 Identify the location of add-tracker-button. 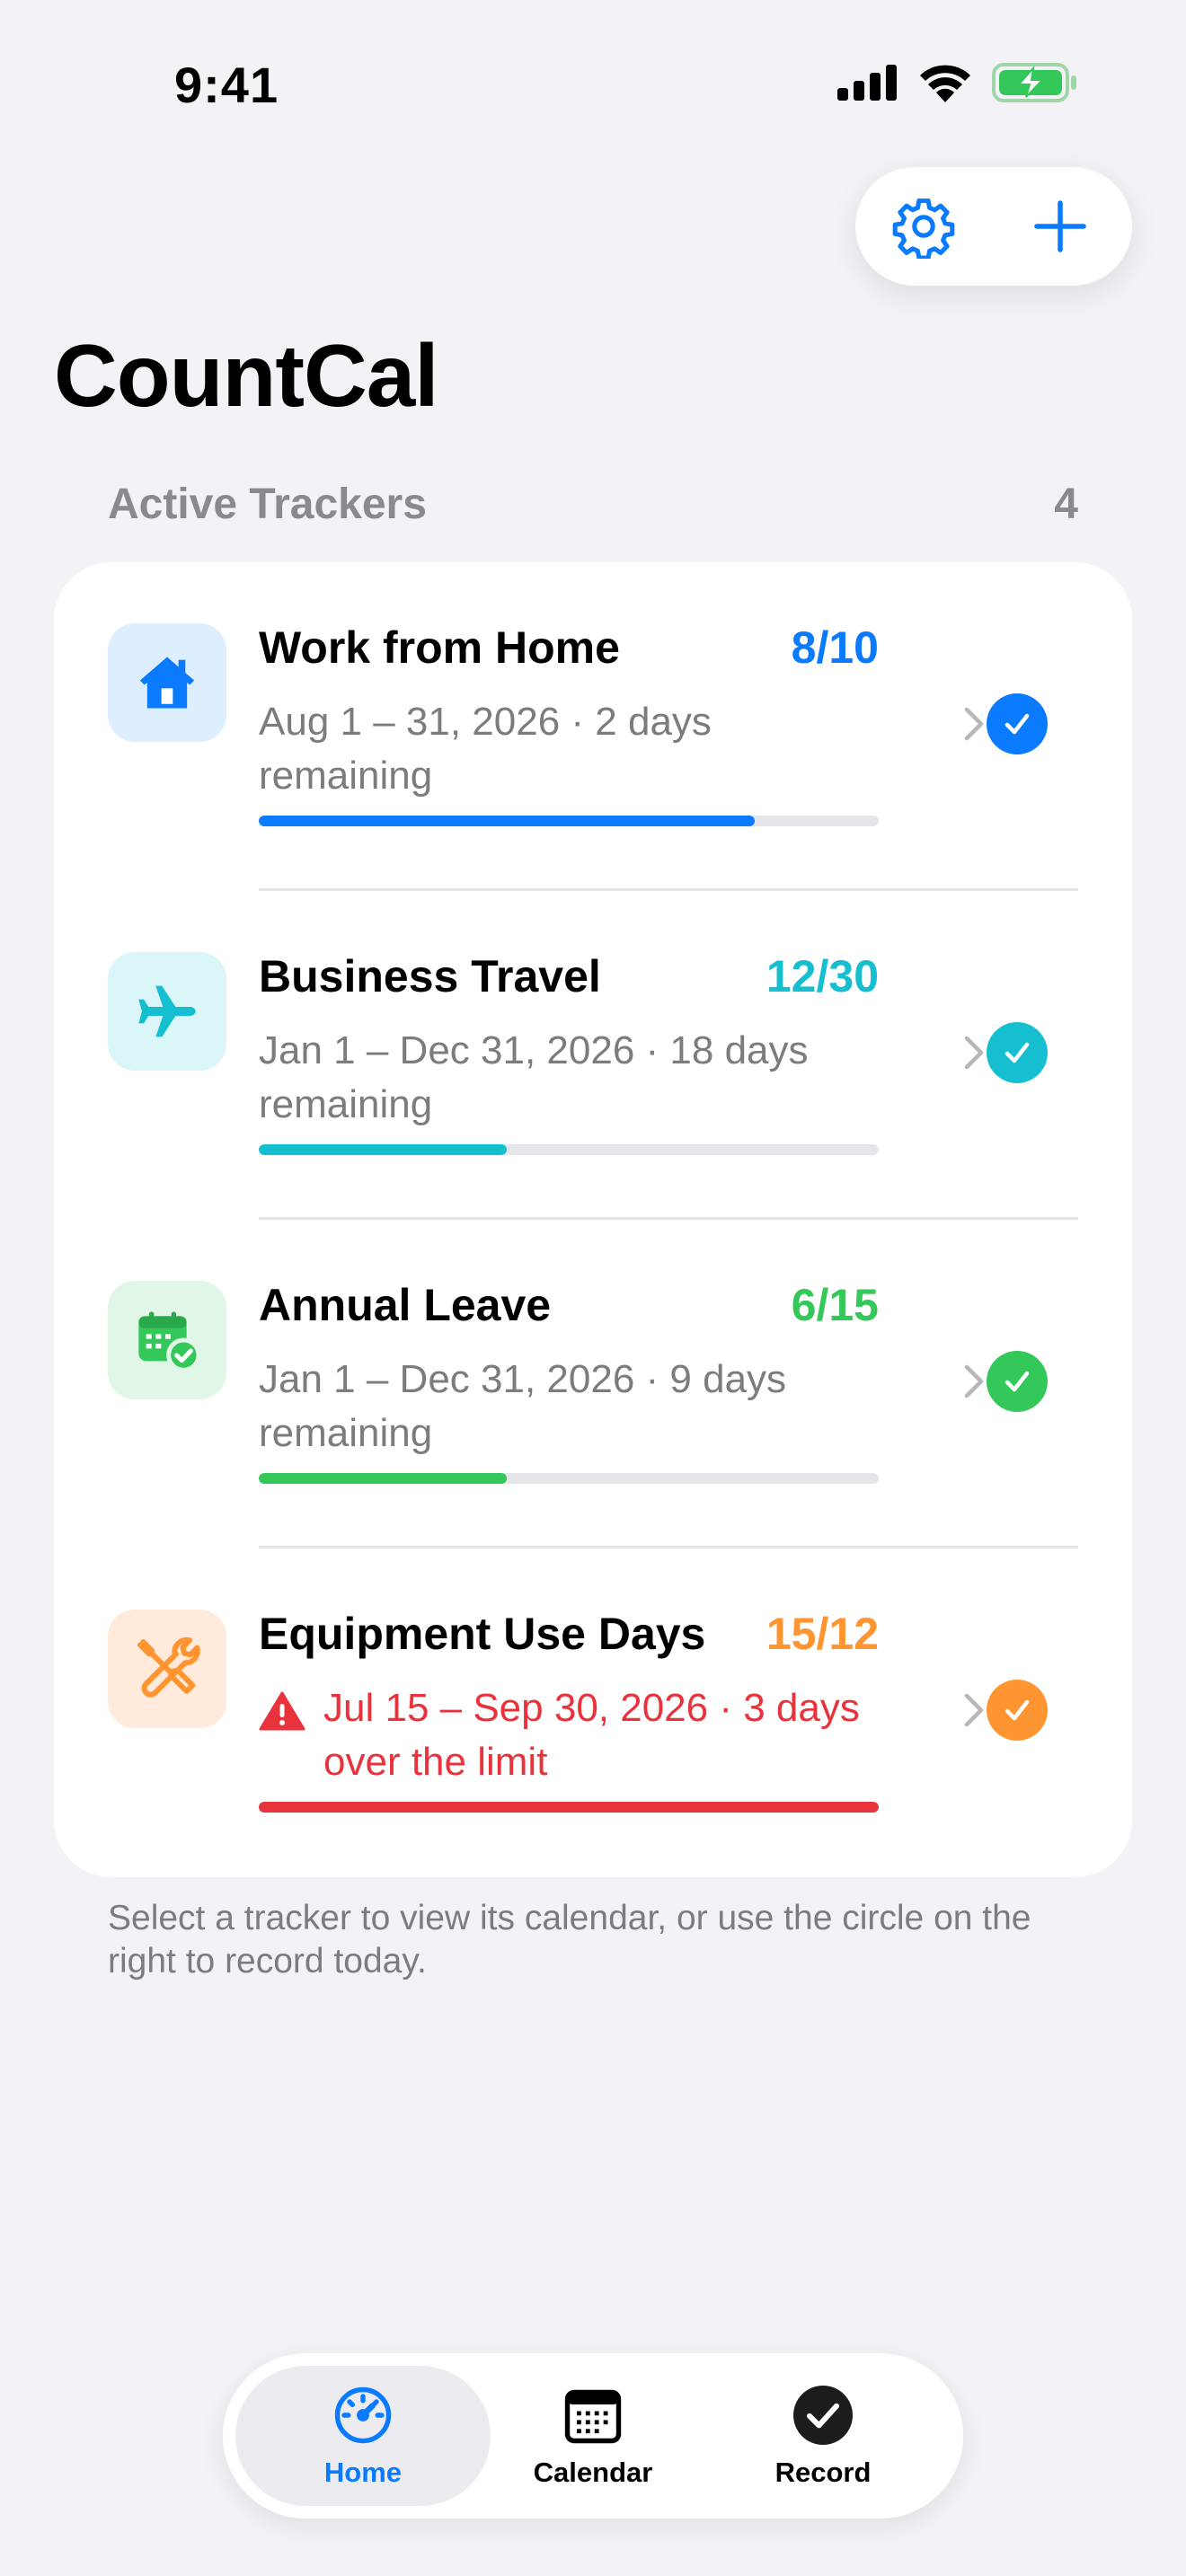
(1060, 226).